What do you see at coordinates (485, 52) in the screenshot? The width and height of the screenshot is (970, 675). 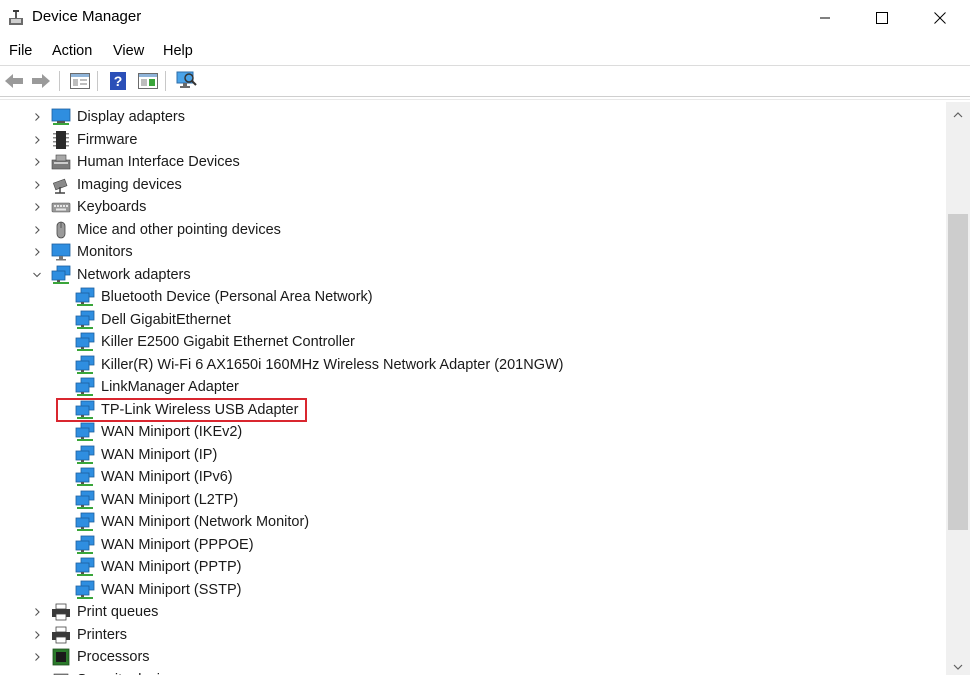 I see `menu-bar: File Action View Help` at bounding box center [485, 52].